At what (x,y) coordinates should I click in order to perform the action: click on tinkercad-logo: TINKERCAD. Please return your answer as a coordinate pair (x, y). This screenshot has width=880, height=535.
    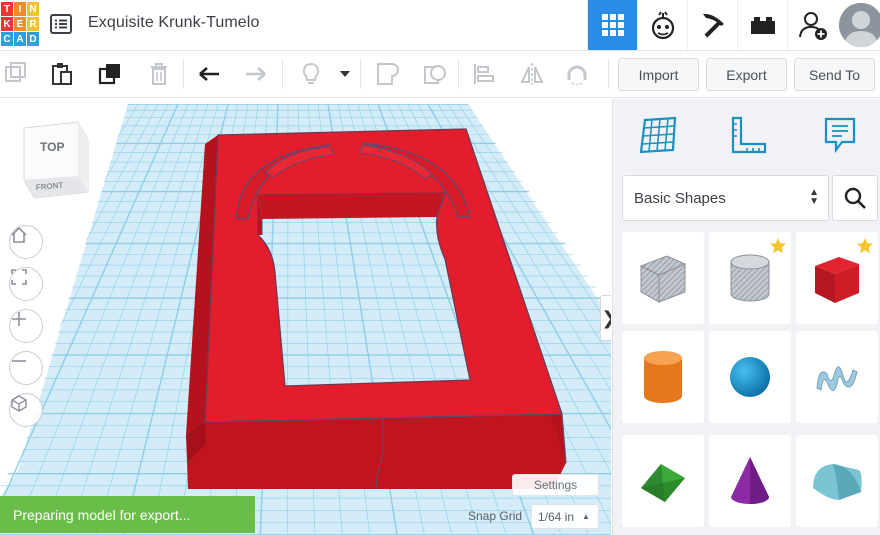
    Looking at the image, I should click on (19, 23).